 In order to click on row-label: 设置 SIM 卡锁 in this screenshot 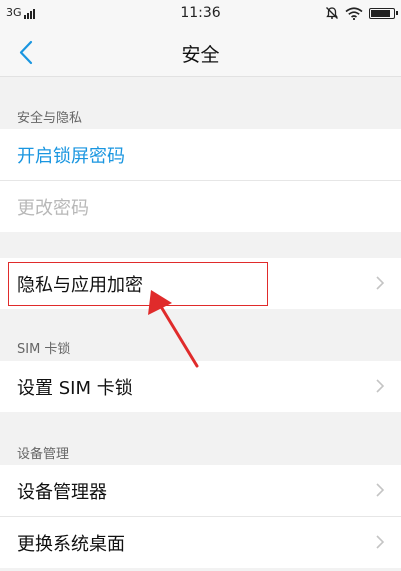, I will do `click(75, 388)`.